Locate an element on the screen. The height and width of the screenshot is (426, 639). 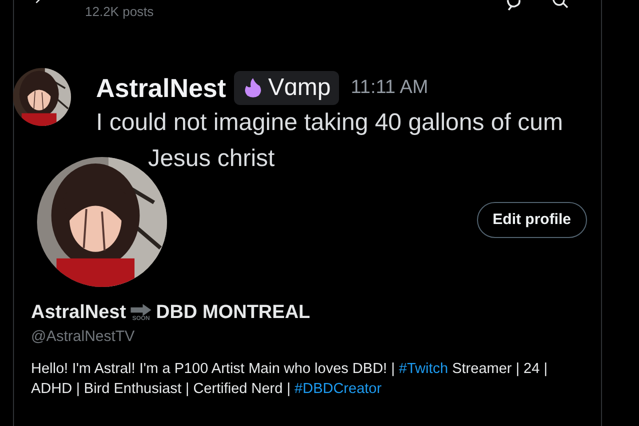
message-author: AstralNest is located at coordinates (161, 88).